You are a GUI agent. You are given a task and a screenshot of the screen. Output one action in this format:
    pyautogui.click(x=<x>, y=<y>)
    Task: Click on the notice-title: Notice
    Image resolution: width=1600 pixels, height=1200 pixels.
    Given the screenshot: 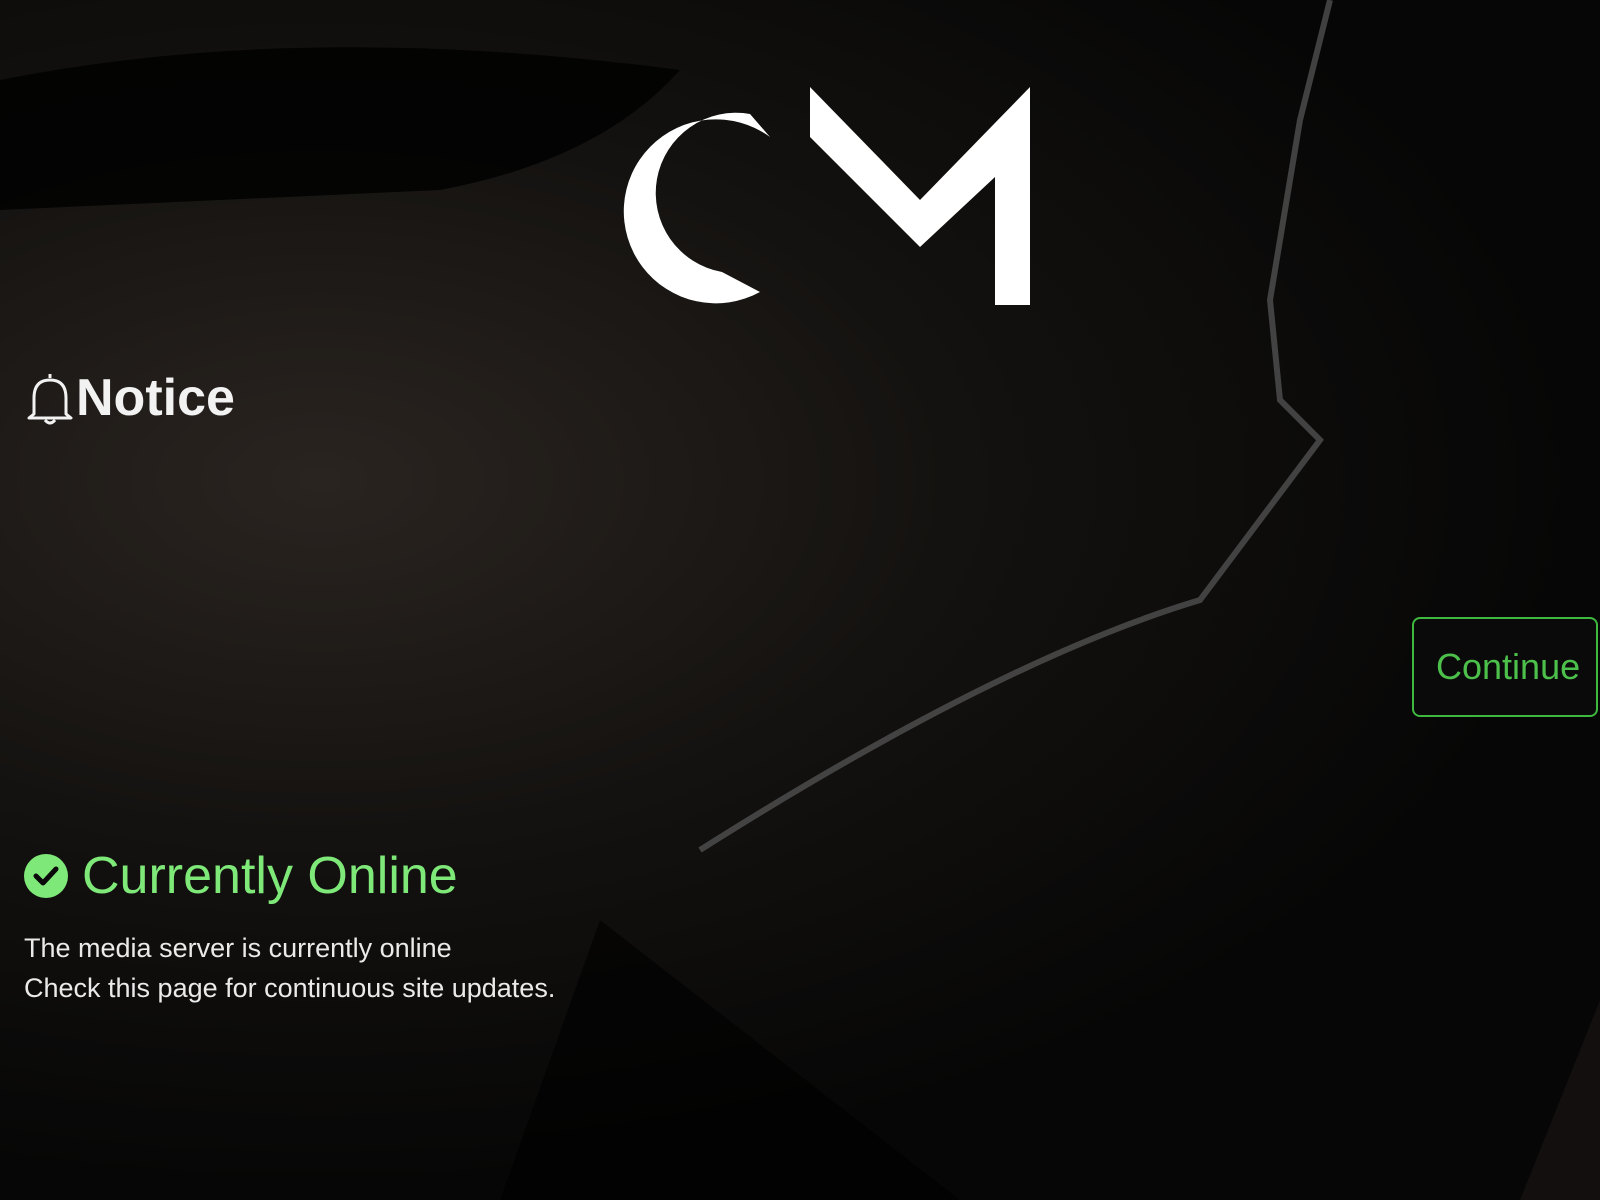 What is the action you would take?
    pyautogui.click(x=155, y=398)
    